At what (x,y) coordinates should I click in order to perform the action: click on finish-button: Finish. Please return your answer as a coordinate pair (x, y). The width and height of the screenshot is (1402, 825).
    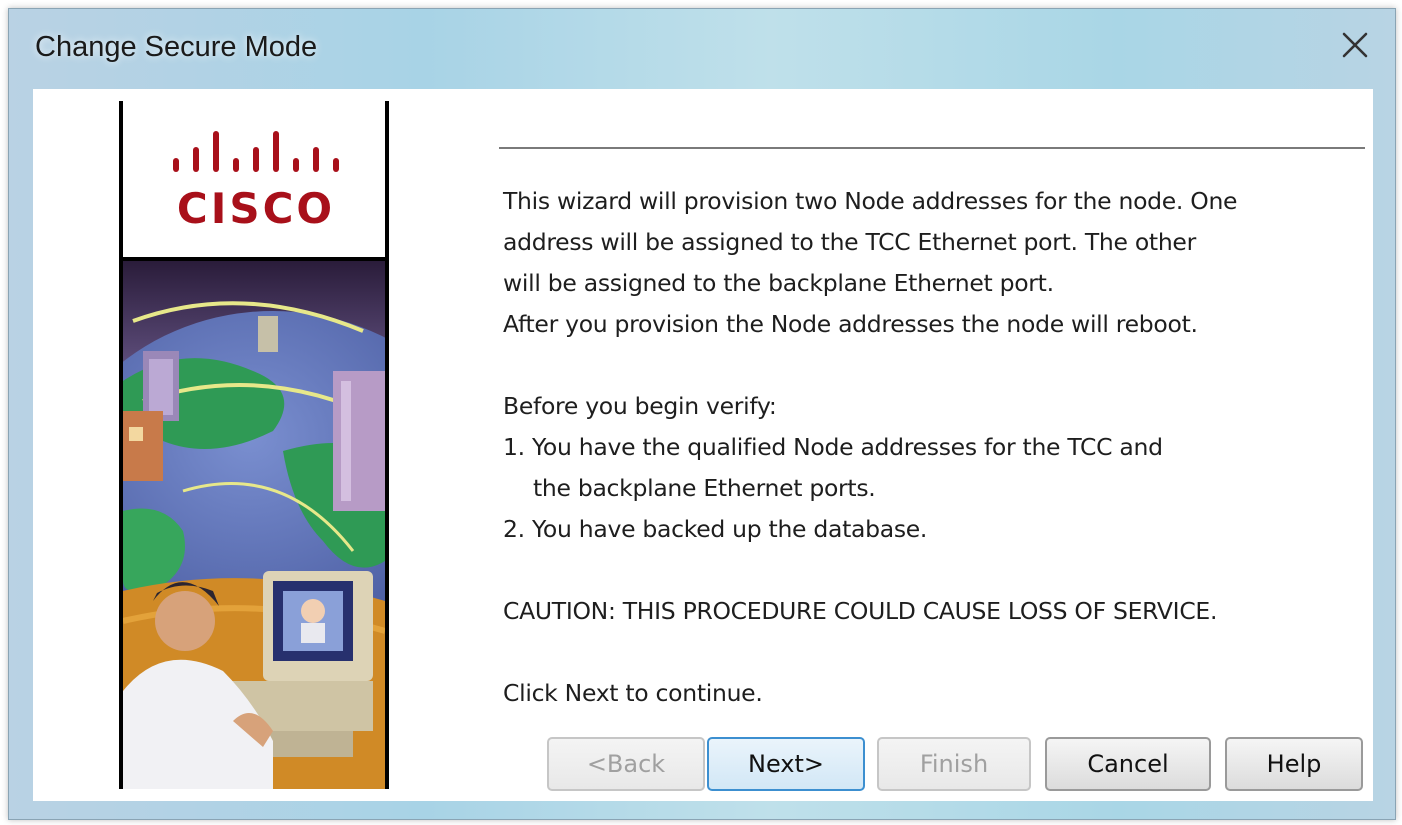
    Looking at the image, I should click on (954, 764).